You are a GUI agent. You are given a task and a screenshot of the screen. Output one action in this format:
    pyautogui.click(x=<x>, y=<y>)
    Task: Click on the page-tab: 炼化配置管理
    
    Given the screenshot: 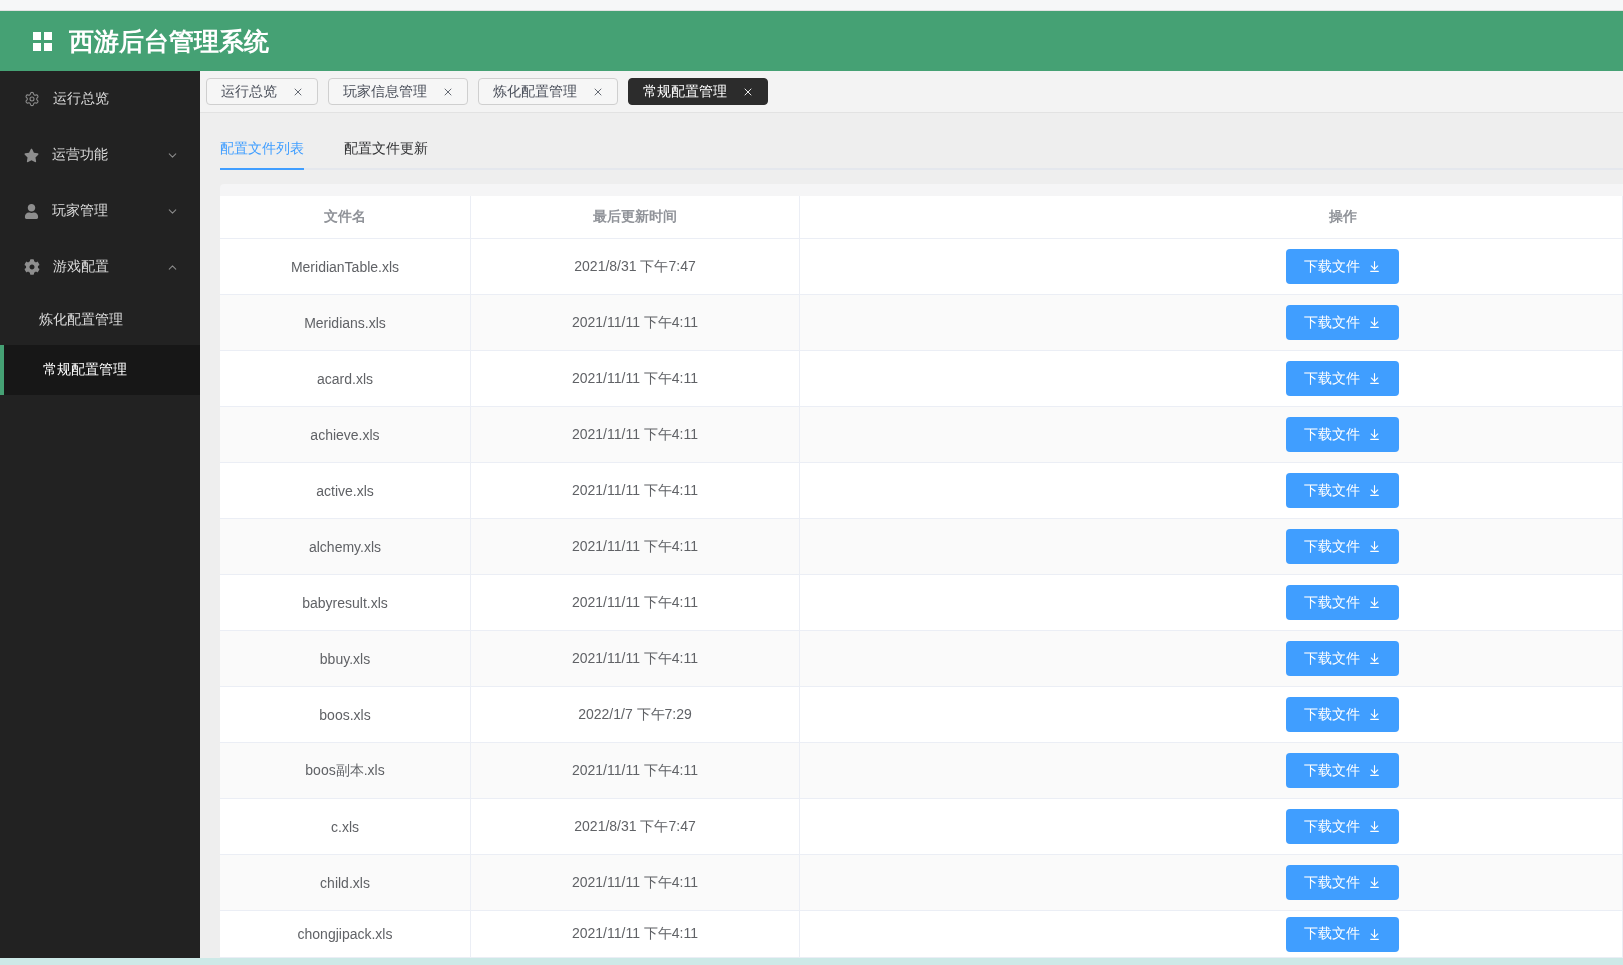 What is the action you would take?
    pyautogui.click(x=548, y=91)
    